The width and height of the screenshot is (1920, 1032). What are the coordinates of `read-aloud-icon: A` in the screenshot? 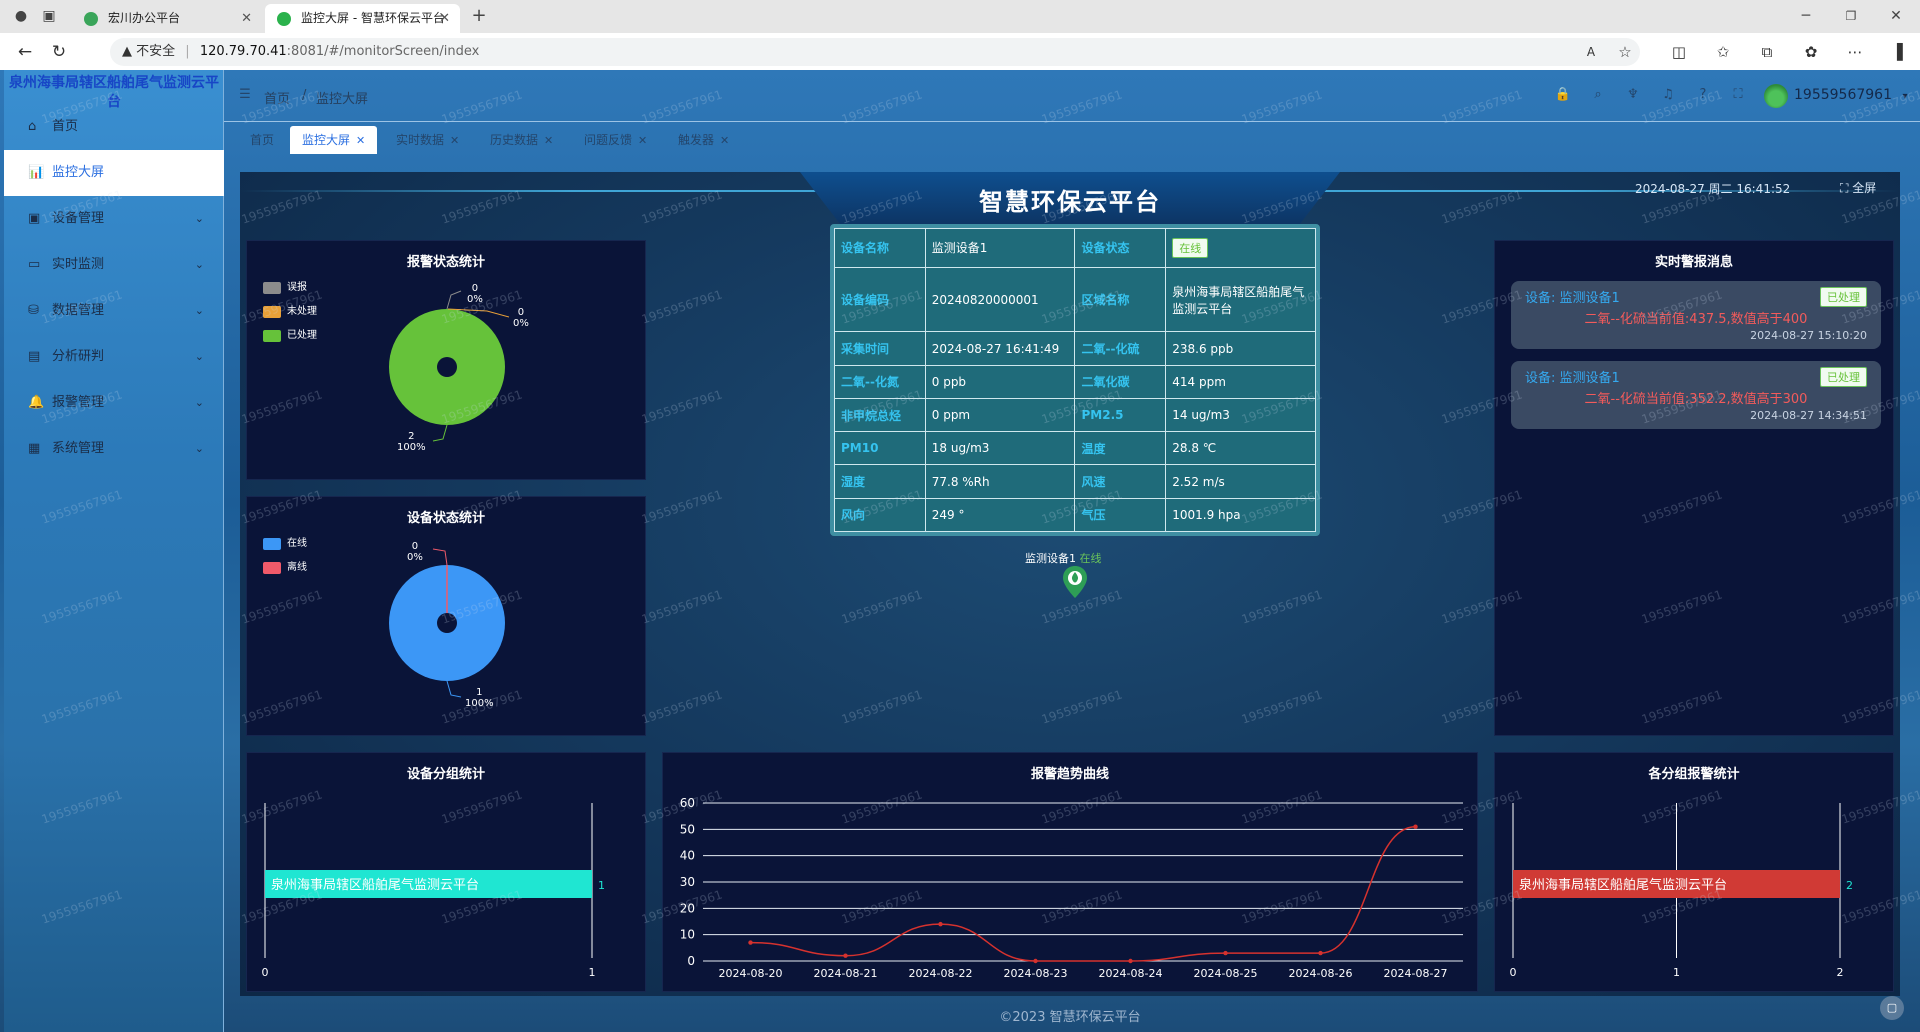 It's located at (1591, 52).